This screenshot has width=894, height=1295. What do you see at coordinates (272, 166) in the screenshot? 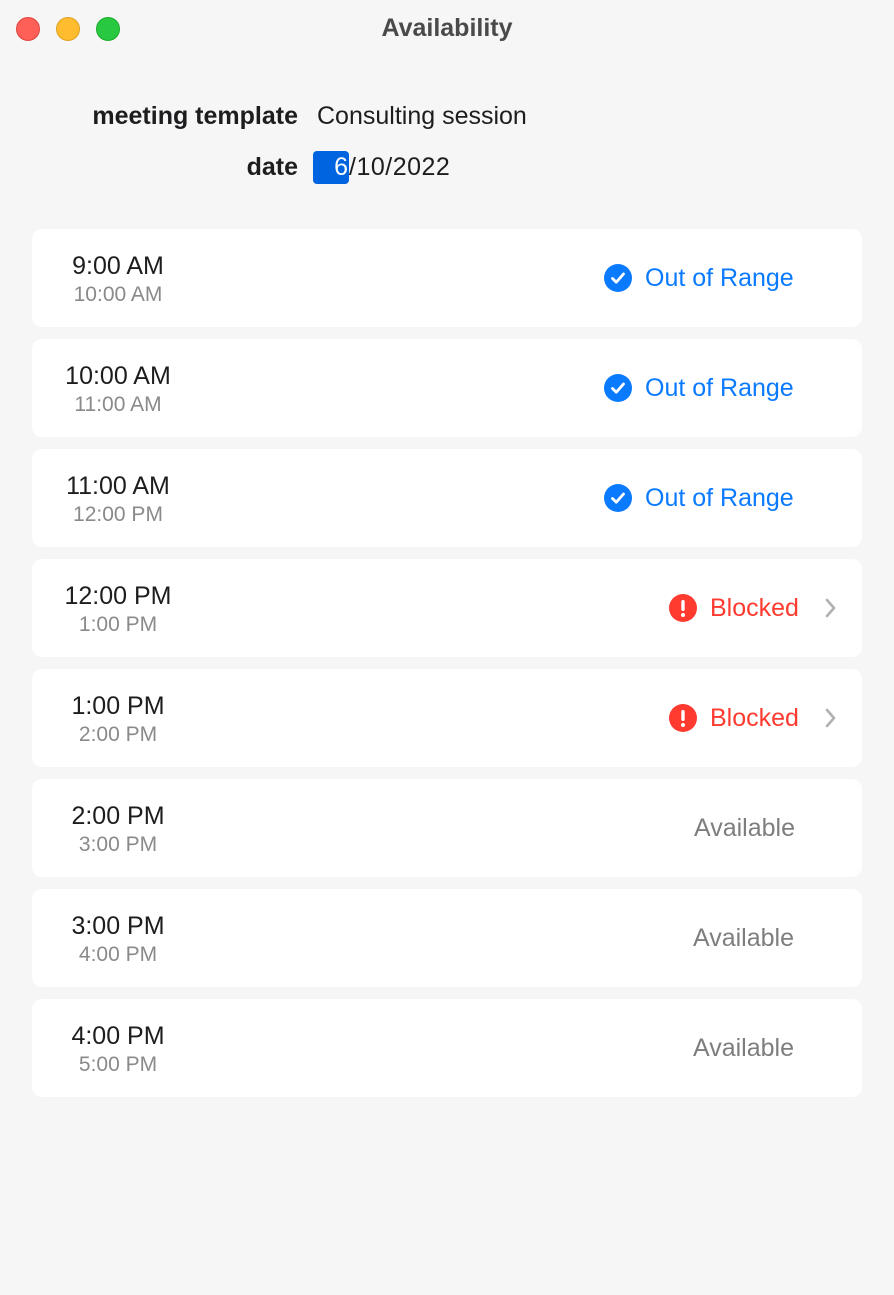
I see `date-label: date` at bounding box center [272, 166].